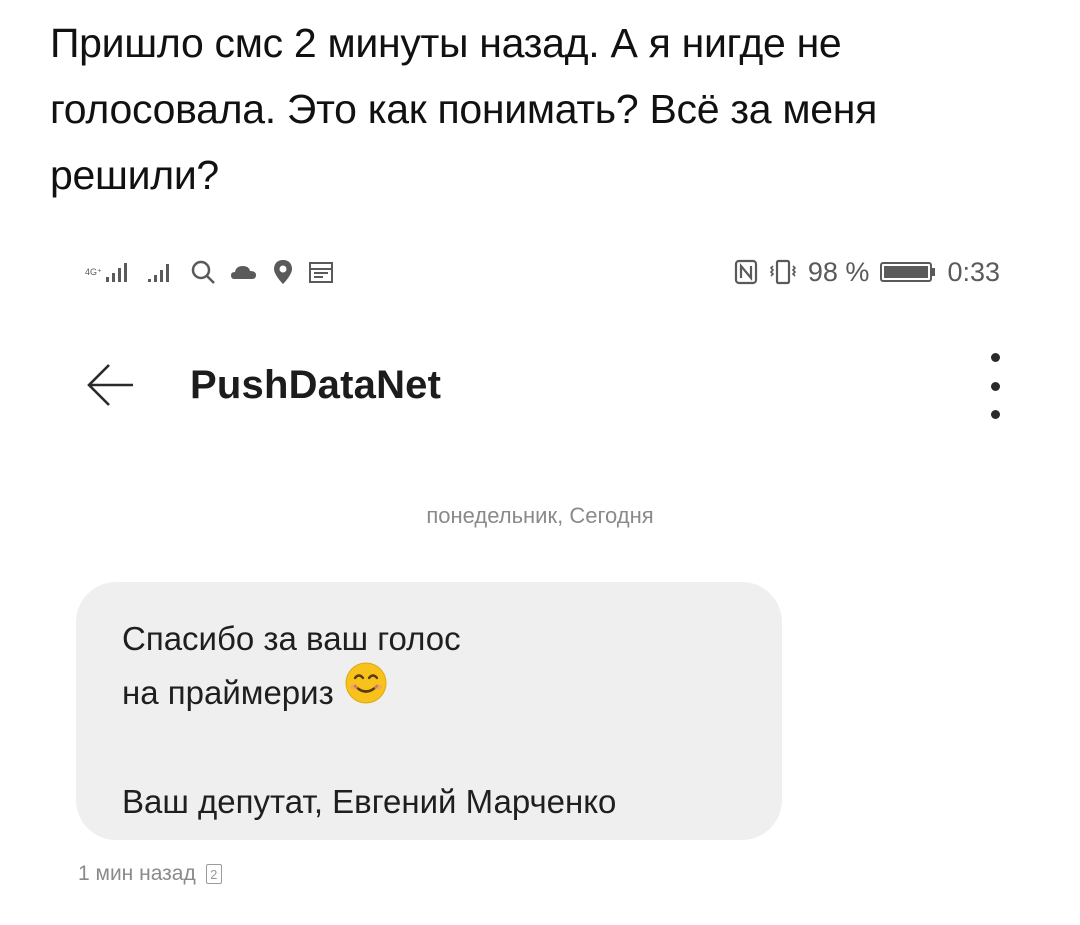 The image size is (1080, 925). I want to click on smiling-face-icon, so click(366, 691).